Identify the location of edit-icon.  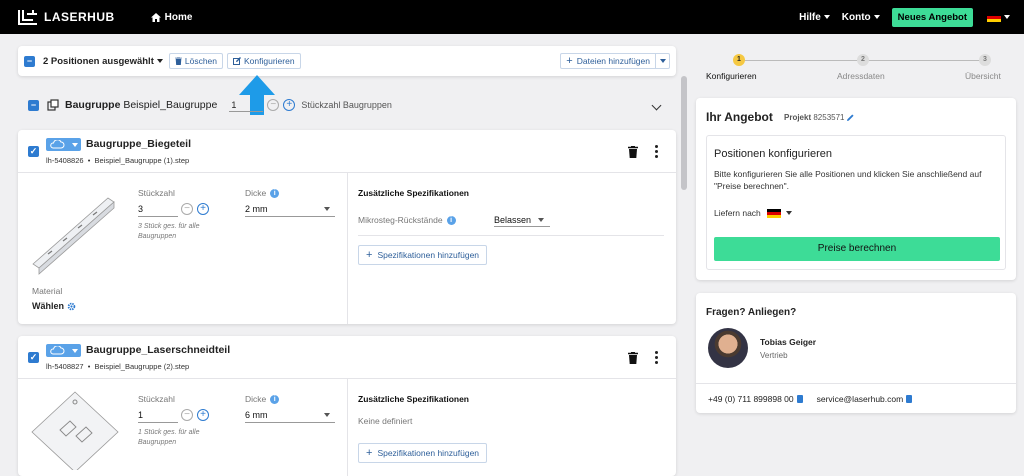
(237, 61).